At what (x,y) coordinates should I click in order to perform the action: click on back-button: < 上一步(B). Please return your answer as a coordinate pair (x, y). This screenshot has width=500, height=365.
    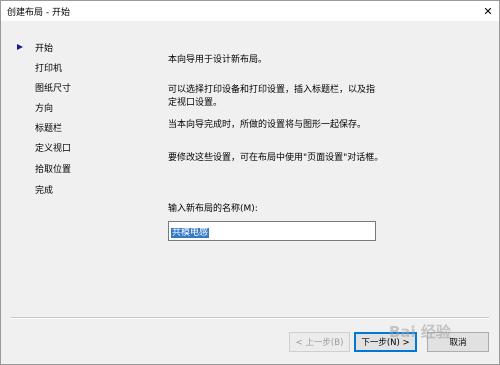
    Looking at the image, I should click on (319, 342).